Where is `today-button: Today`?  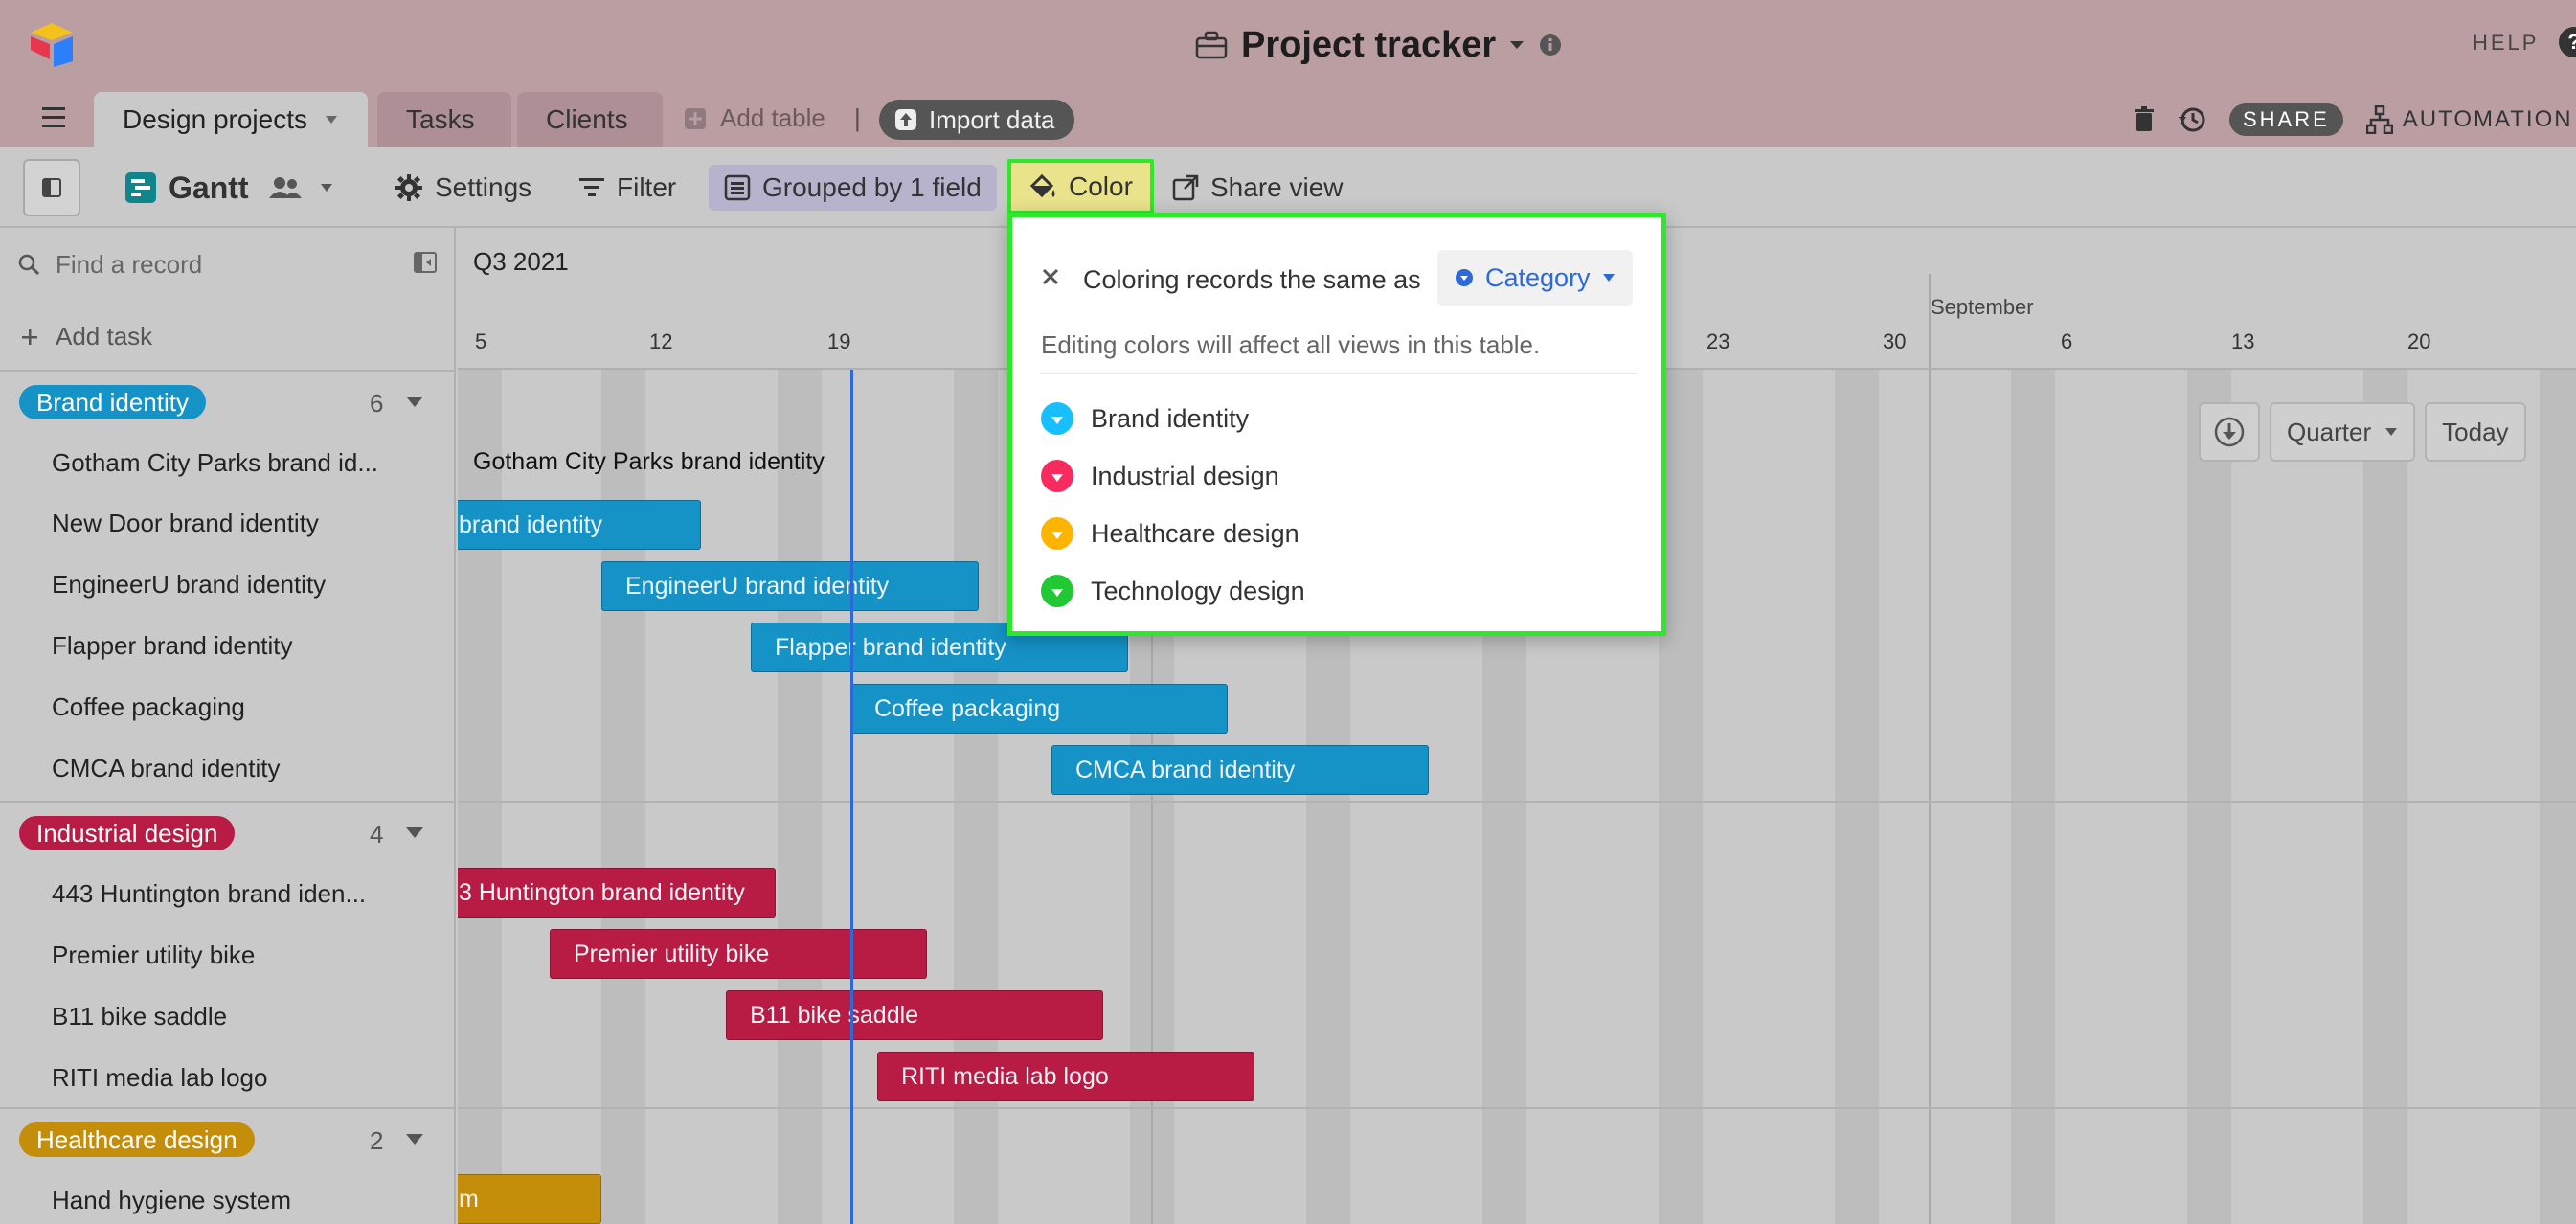 today-button: Today is located at coordinates (2475, 432).